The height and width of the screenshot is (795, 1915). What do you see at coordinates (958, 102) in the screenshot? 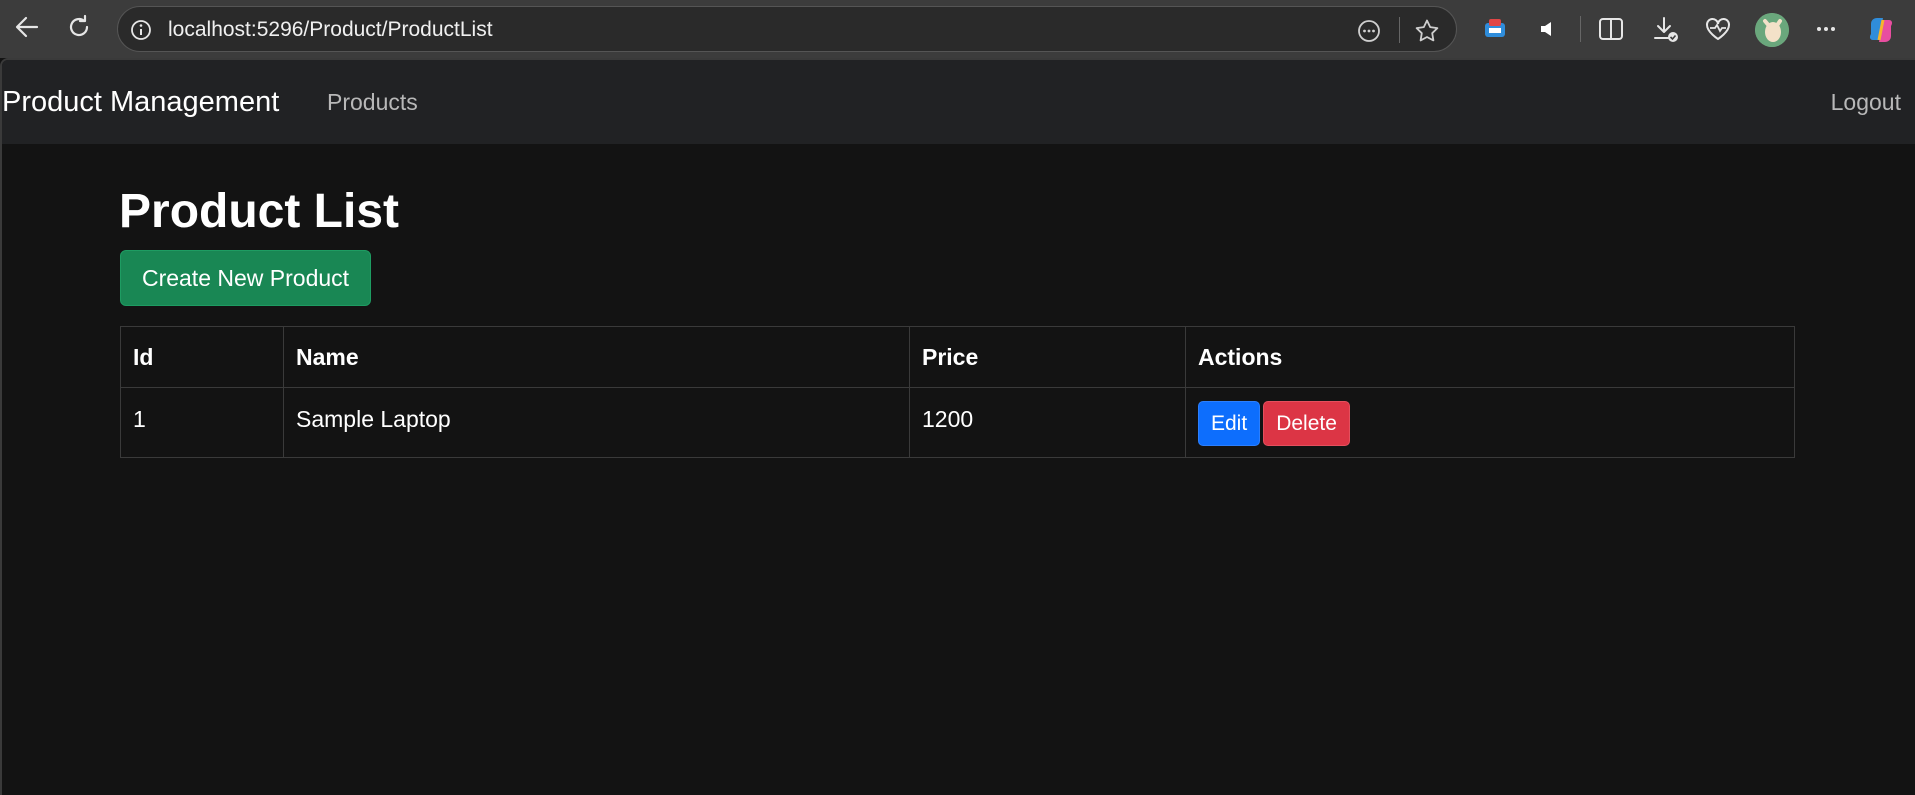
I see `navbar: Product Management Products Logout` at bounding box center [958, 102].